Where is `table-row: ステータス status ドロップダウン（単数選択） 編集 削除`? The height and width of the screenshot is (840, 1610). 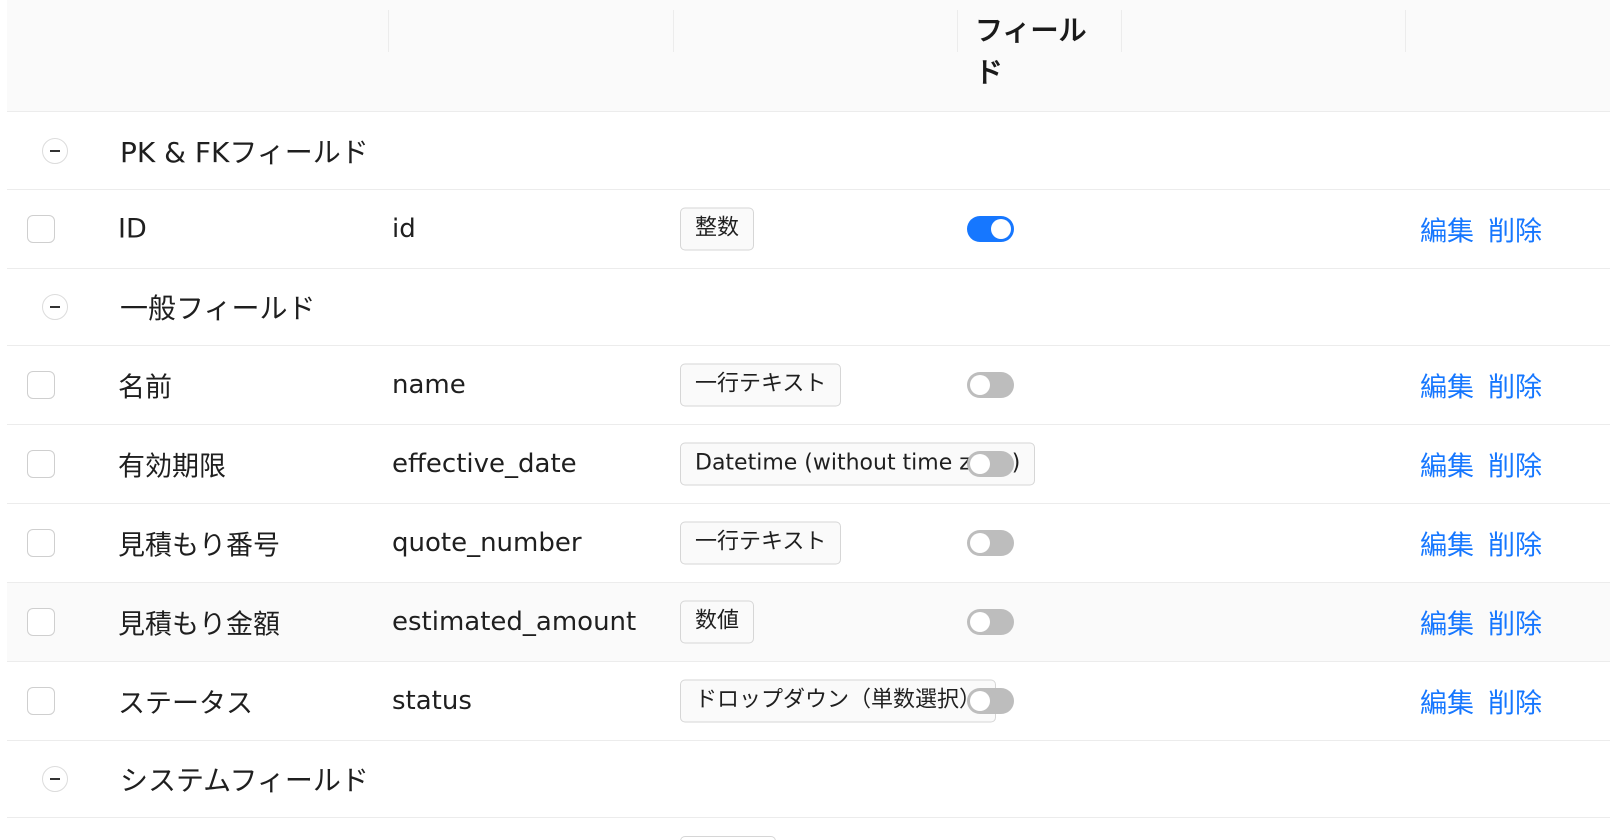
table-row: ステータス status ドロップダウン（単数選択） 編集 削除 is located at coordinates (808, 701).